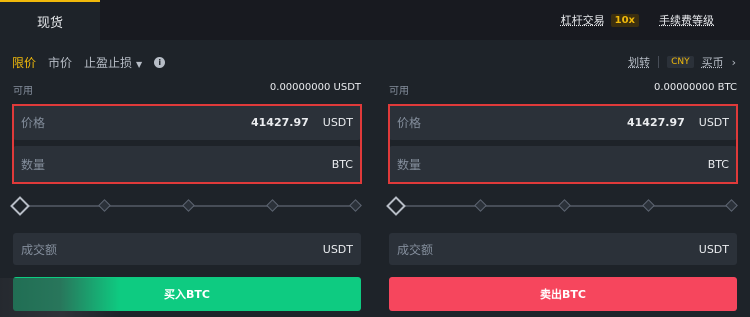  What do you see at coordinates (108, 63) in the screenshot?
I see `order-type-stop-label: 止盈止损` at bounding box center [108, 63].